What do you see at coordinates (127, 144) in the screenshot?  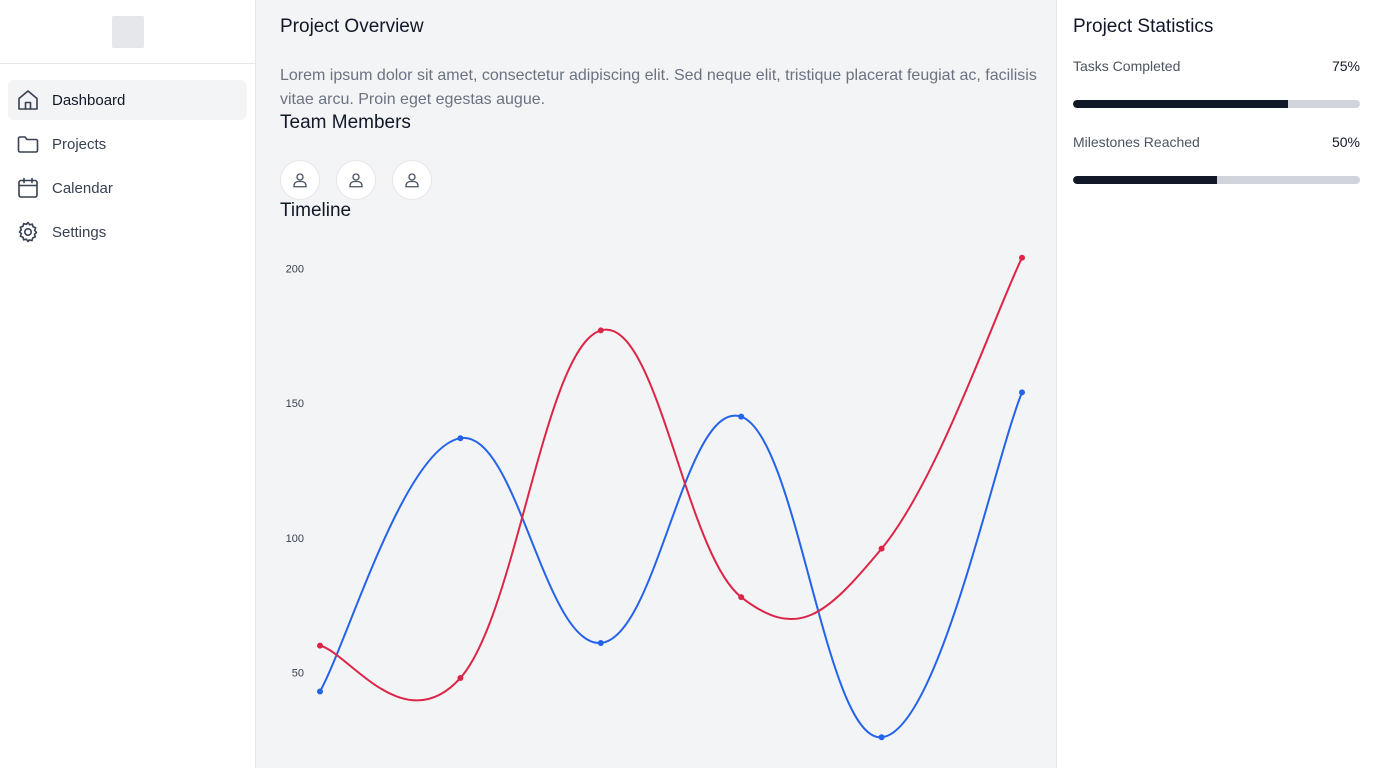 I see `sidebar-item-projects: Projects` at bounding box center [127, 144].